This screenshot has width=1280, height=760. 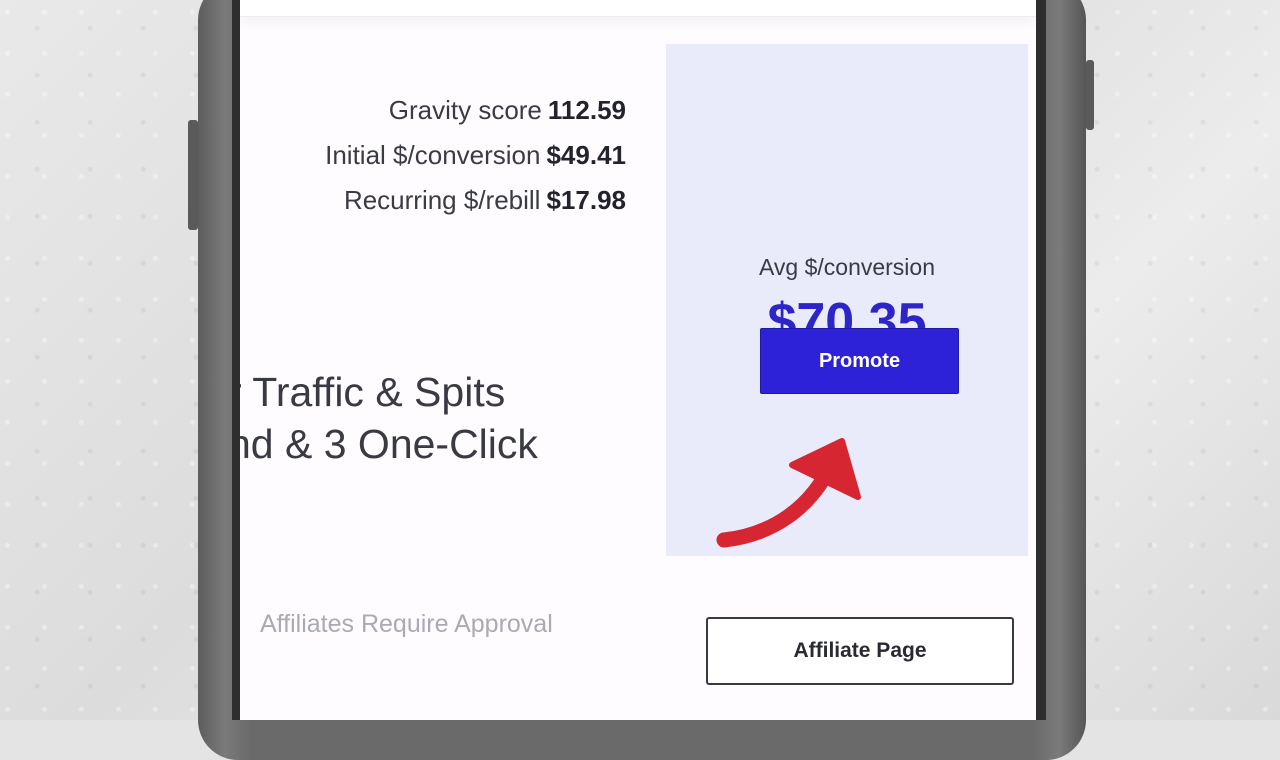 I want to click on phone-side-button, so click(x=193, y=175).